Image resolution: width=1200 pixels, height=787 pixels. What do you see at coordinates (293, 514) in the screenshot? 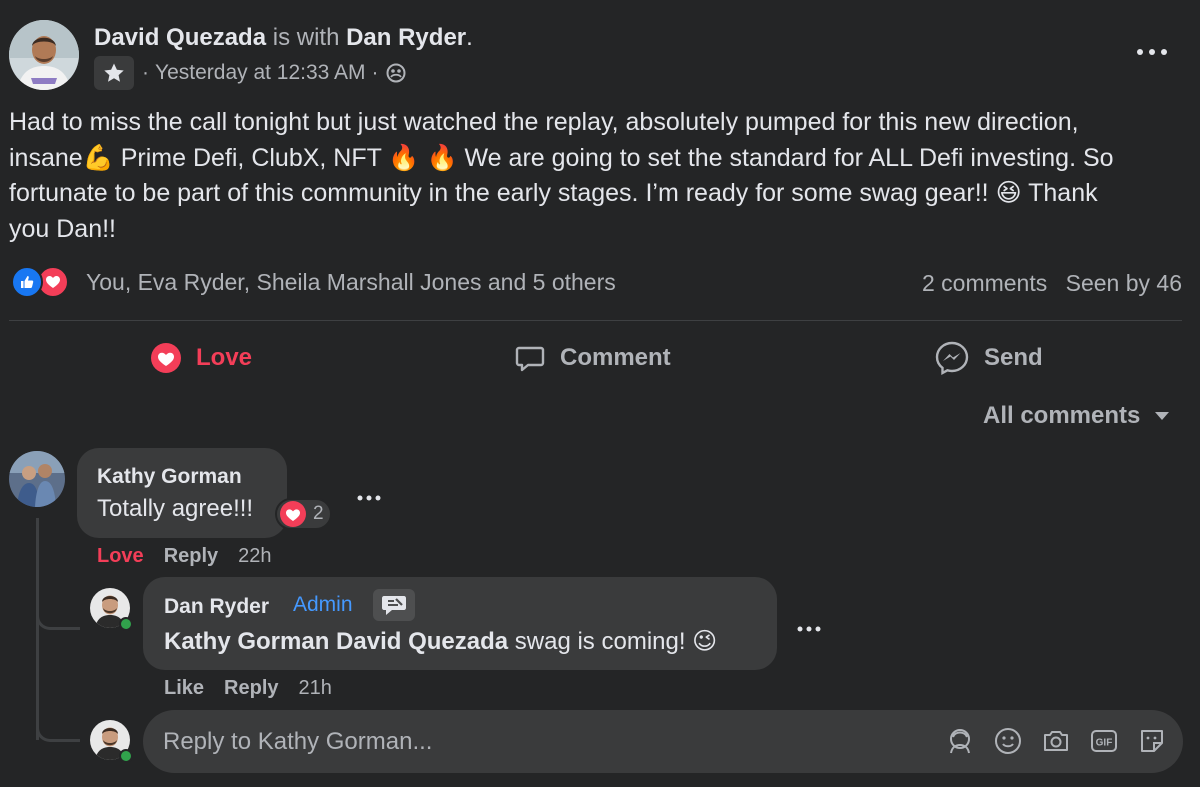
I see `love-reaction-icon` at bounding box center [293, 514].